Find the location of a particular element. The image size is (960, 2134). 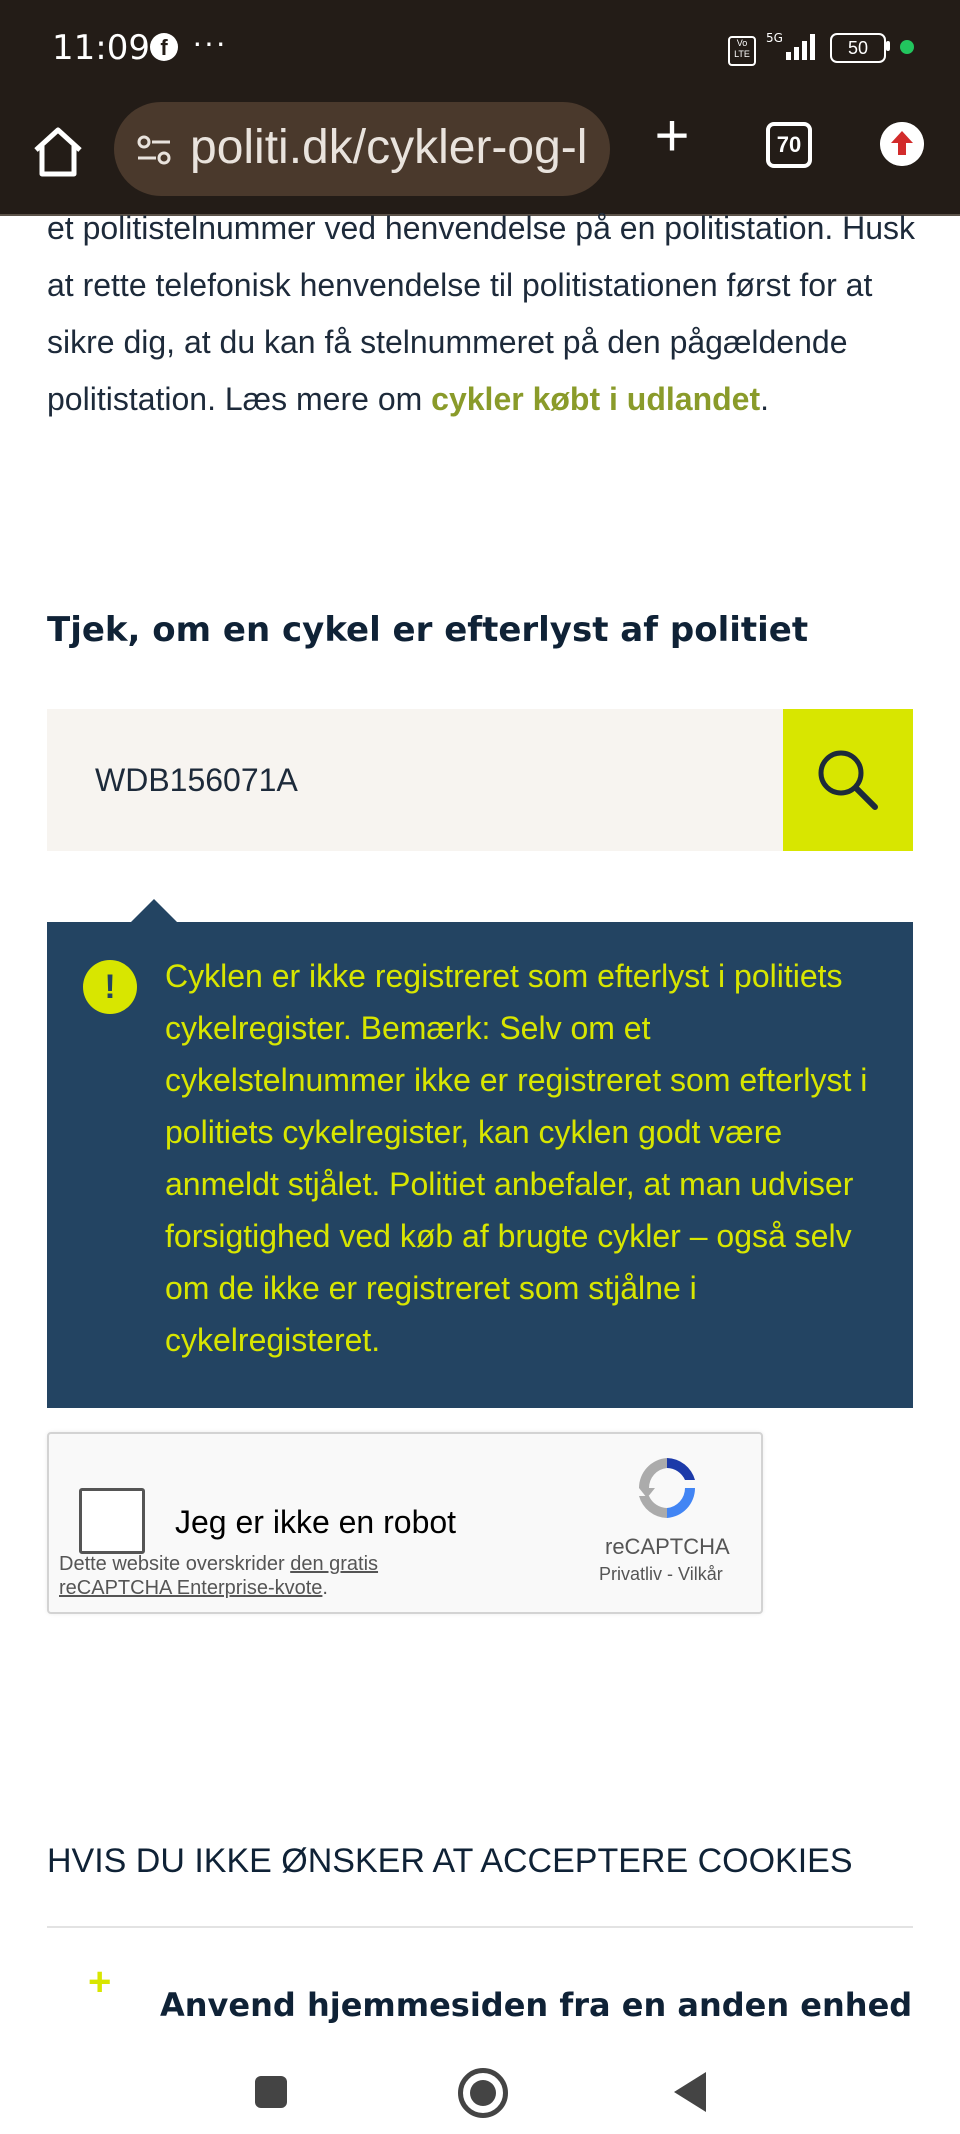

terms-link: Vilkår is located at coordinates (700, 1574).